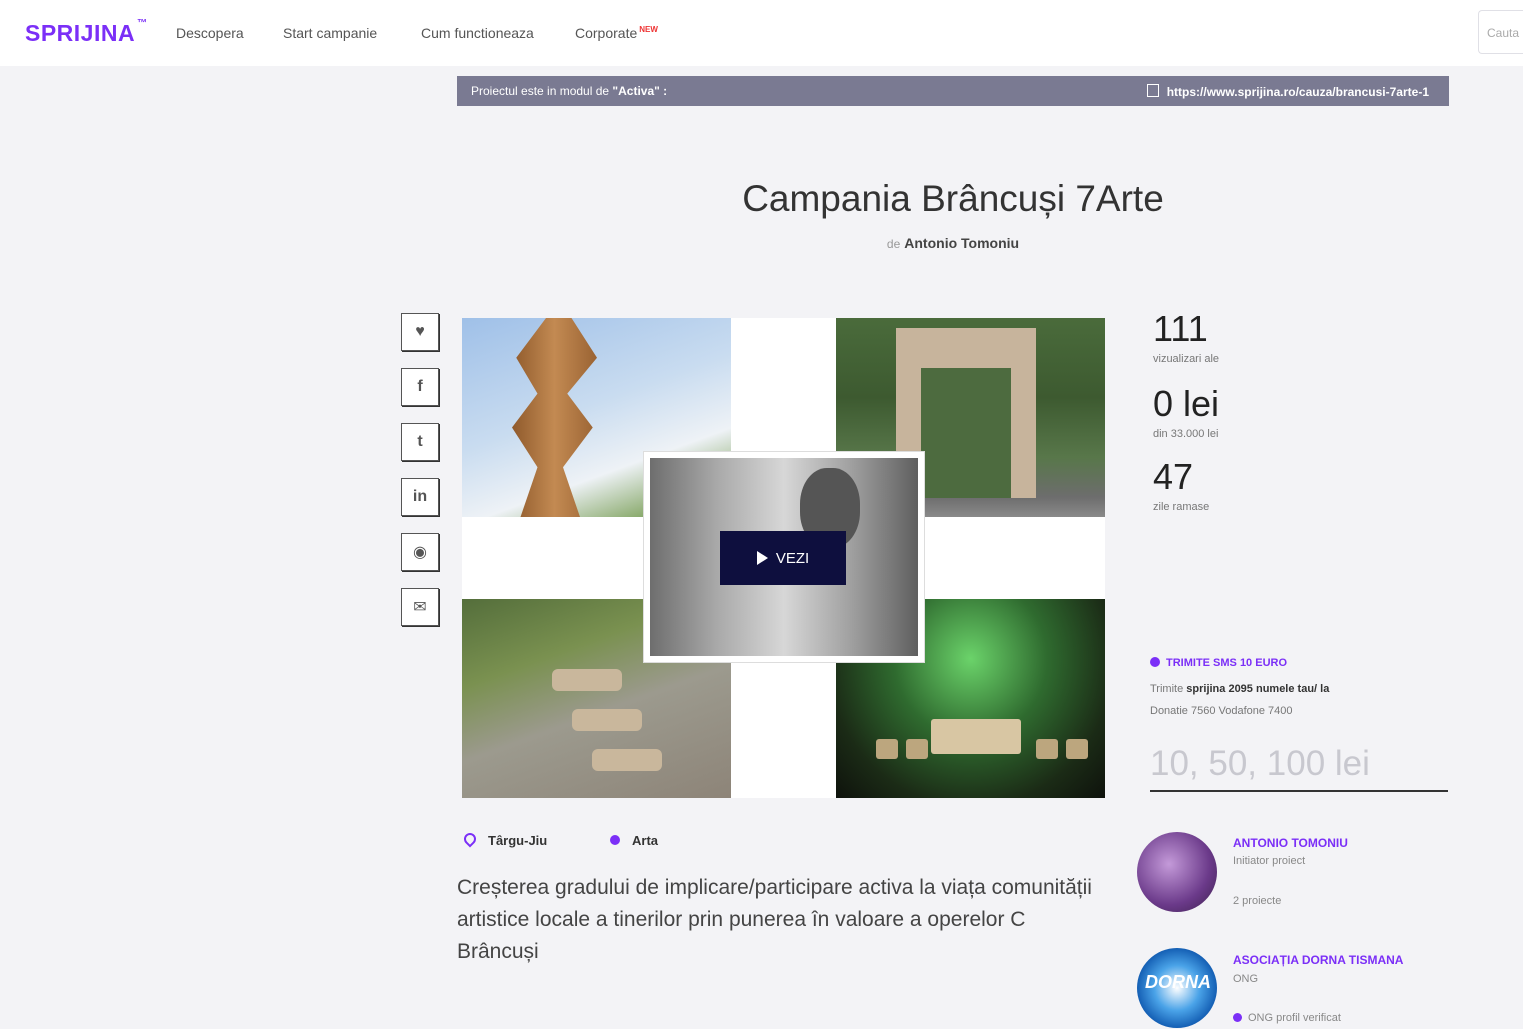  What do you see at coordinates (953, 198) in the screenshot?
I see `campaign-title: Campania Brâncuși 7Arte` at bounding box center [953, 198].